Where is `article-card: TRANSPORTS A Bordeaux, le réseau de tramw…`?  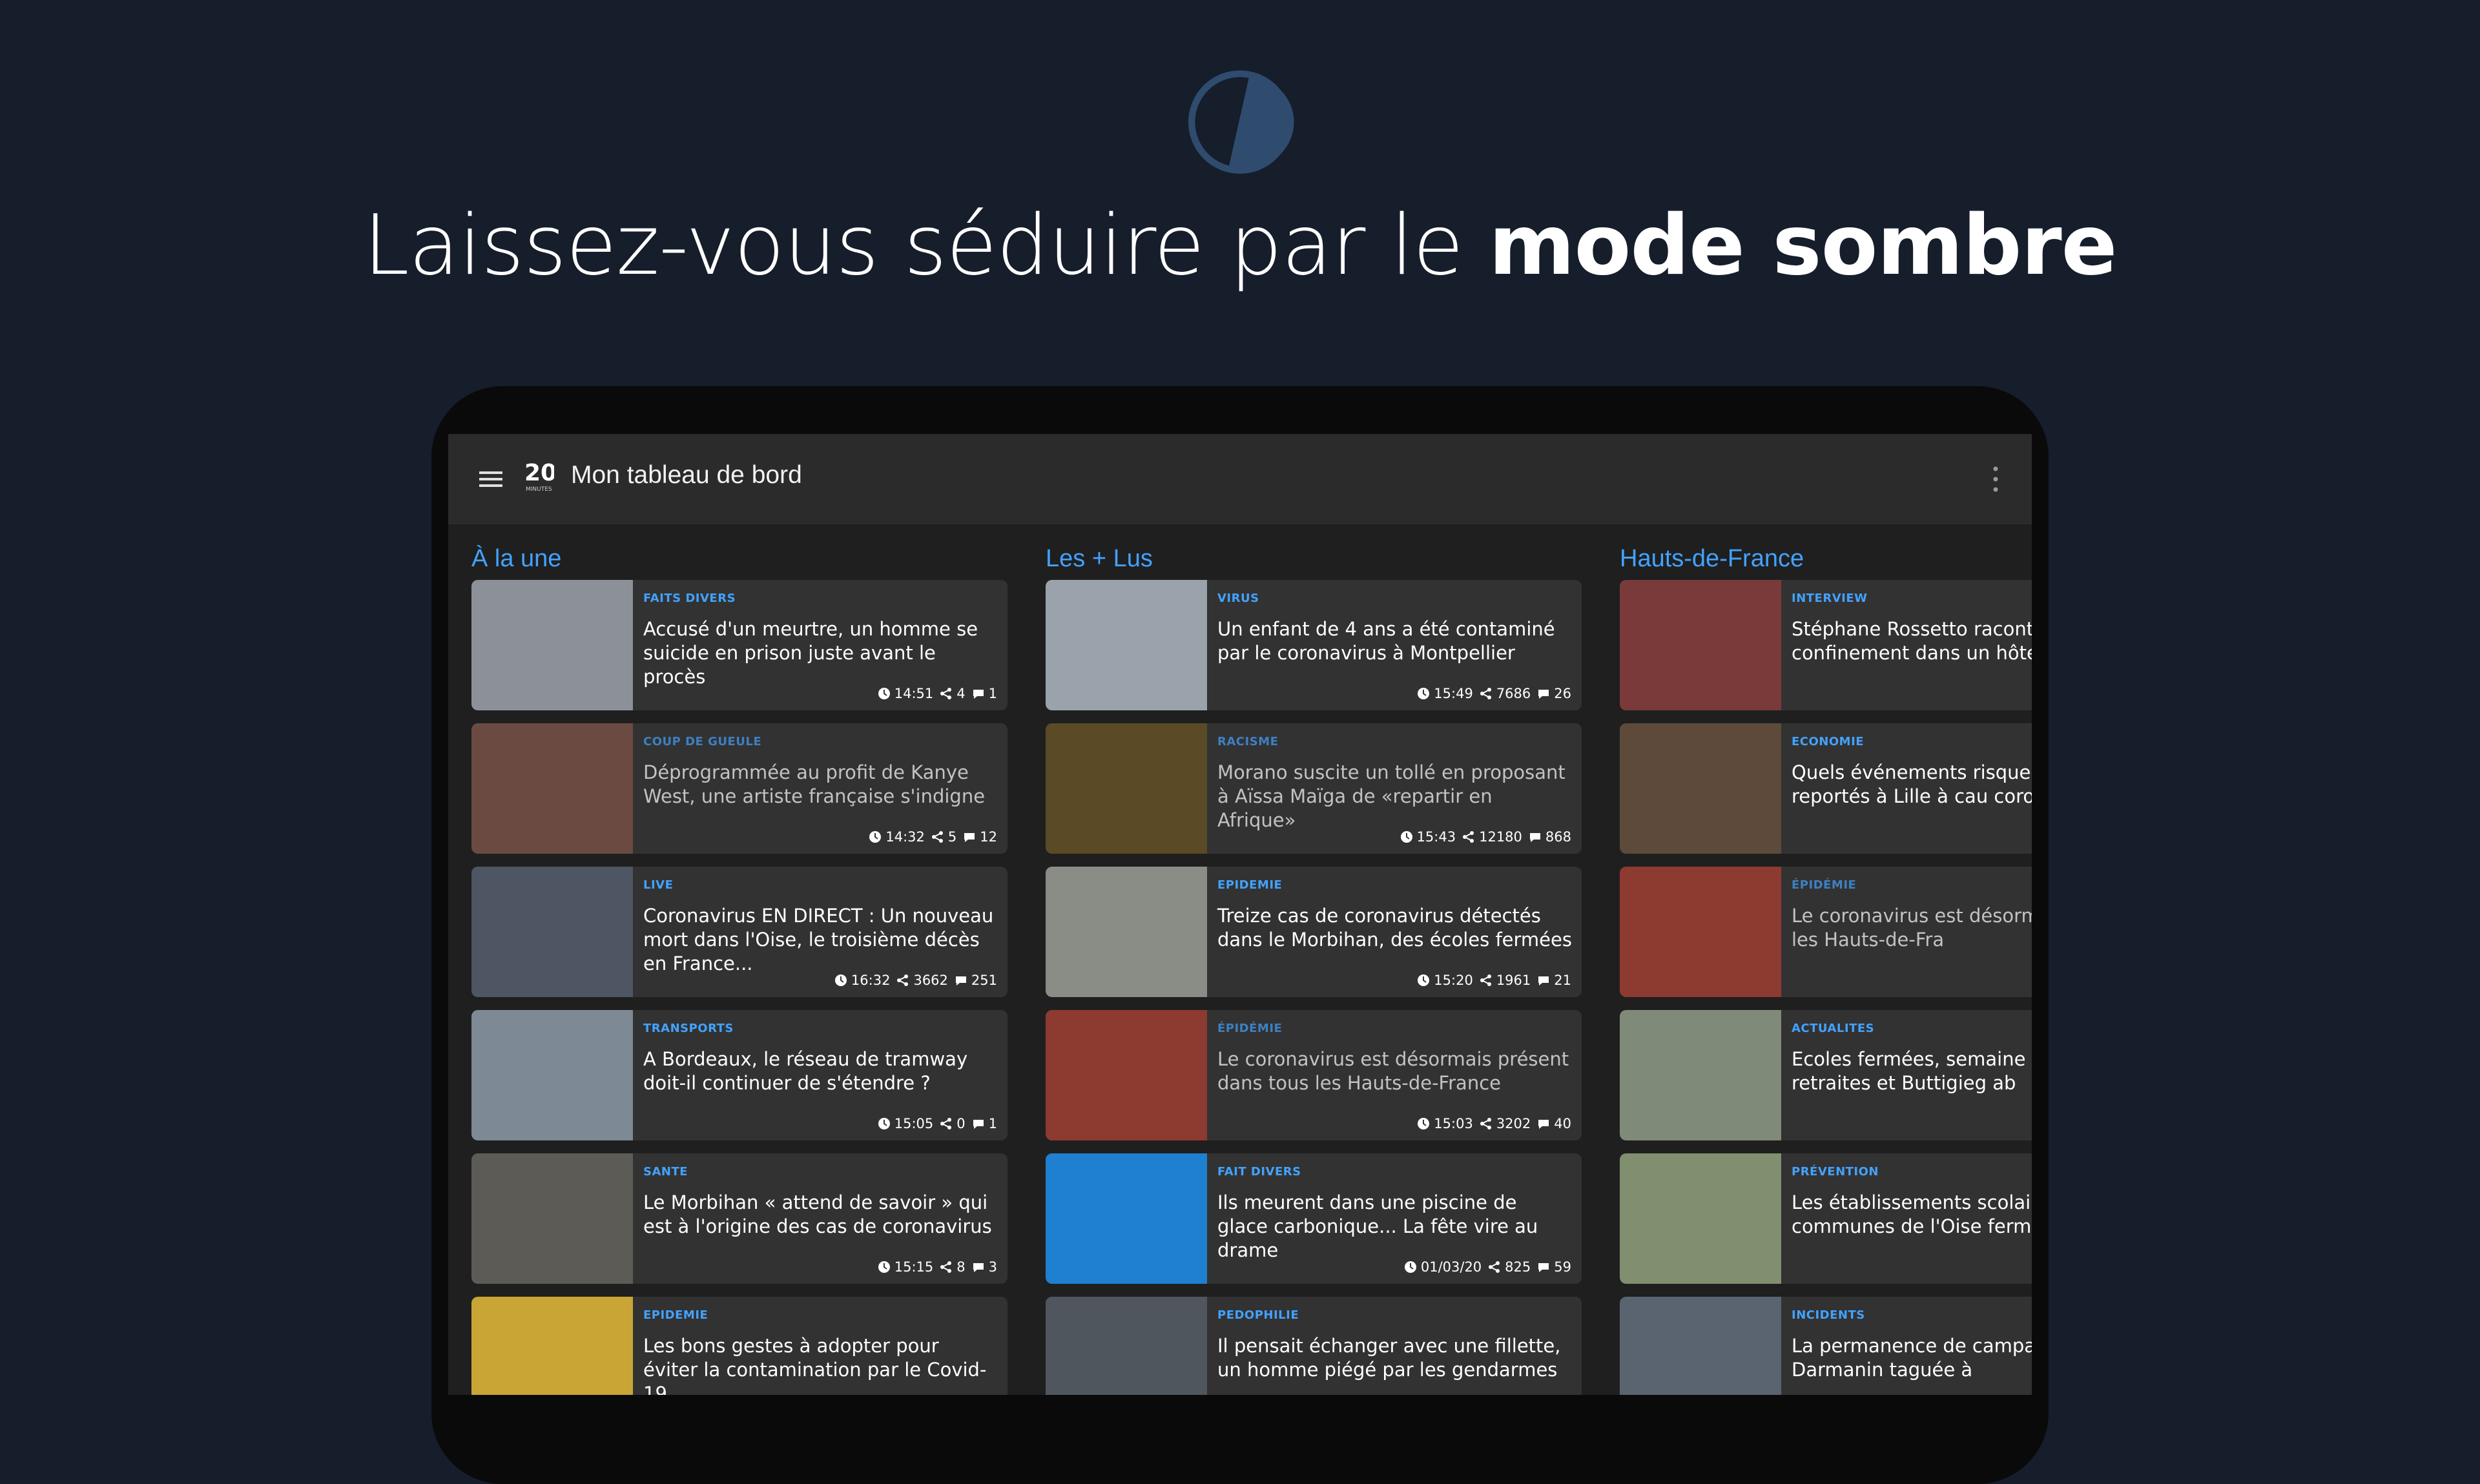
article-card: TRANSPORTS A Bordeaux, le réseau de tramw… is located at coordinates (739, 1075).